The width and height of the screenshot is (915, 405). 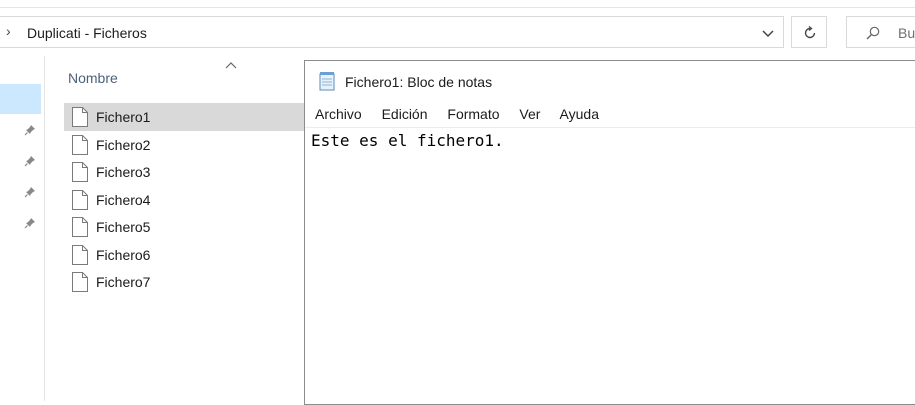 What do you see at coordinates (184, 255) in the screenshot?
I see `file-row: Fichero6` at bounding box center [184, 255].